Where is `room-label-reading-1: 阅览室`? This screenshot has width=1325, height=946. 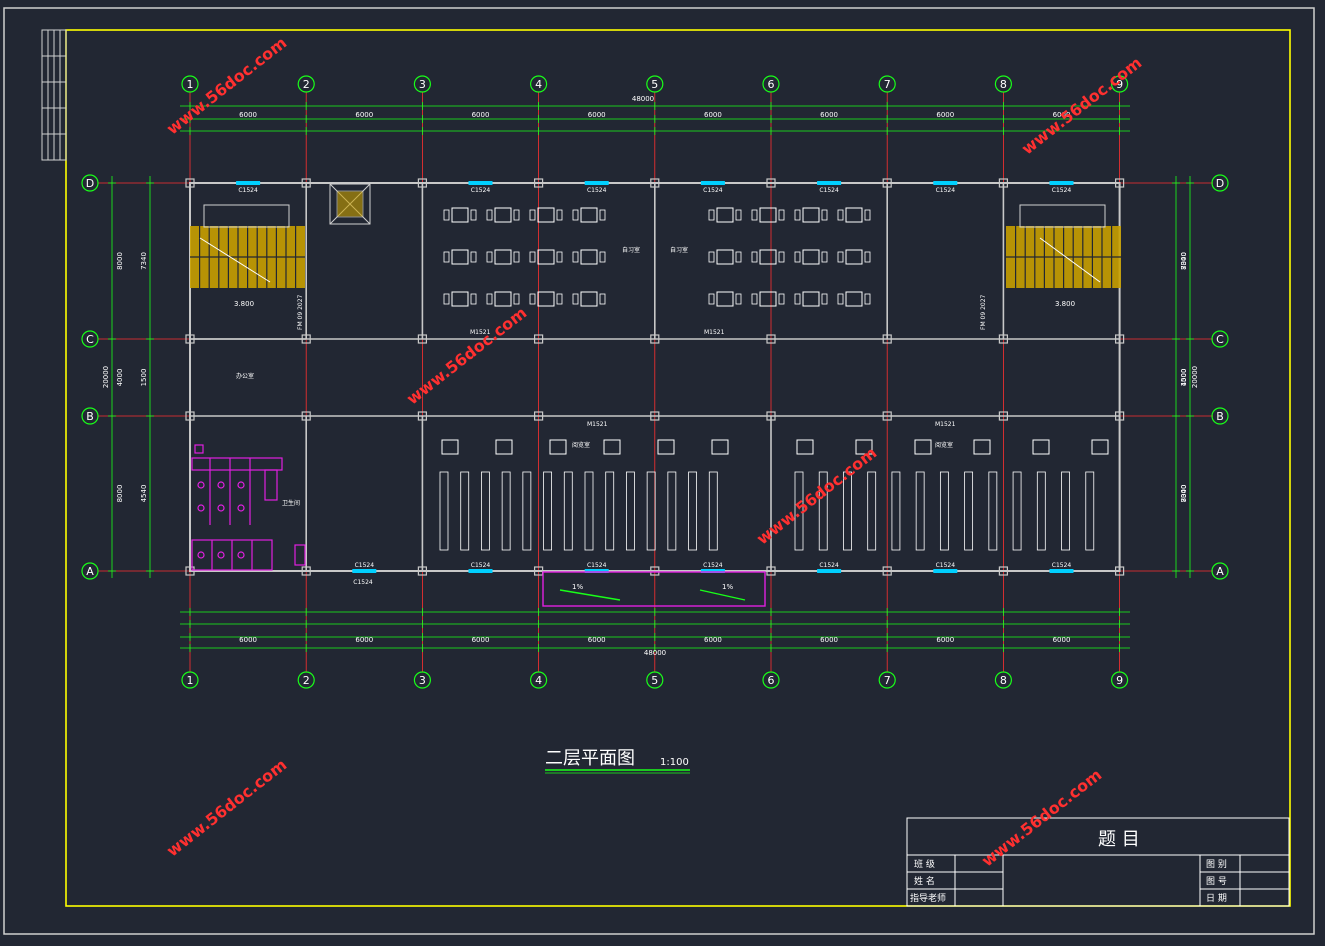
room-label-reading-1: 阅览室 is located at coordinates (581, 445).